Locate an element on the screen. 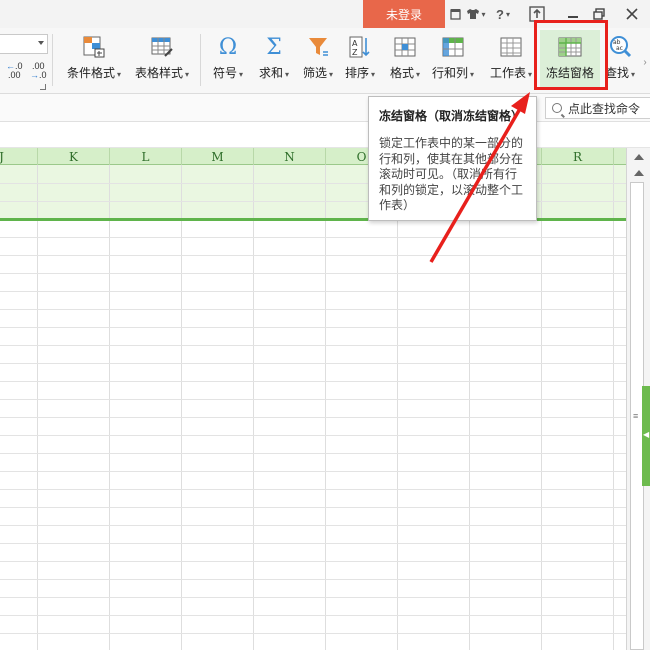  close-icon is located at coordinates (632, 14).